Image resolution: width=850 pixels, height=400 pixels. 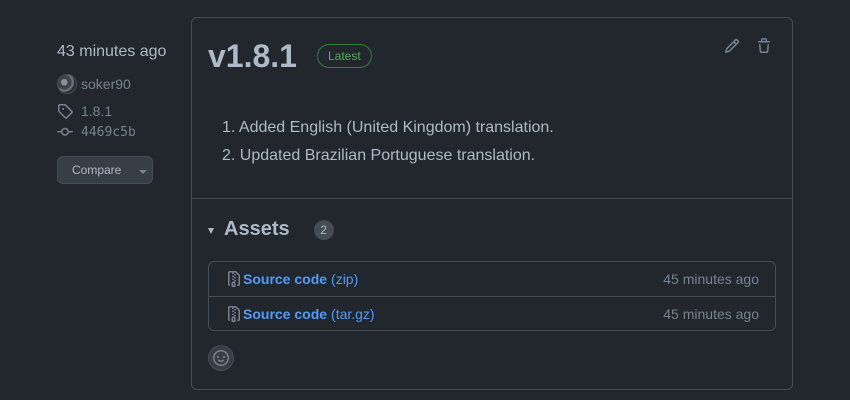 I want to click on edit-button, so click(x=732, y=46).